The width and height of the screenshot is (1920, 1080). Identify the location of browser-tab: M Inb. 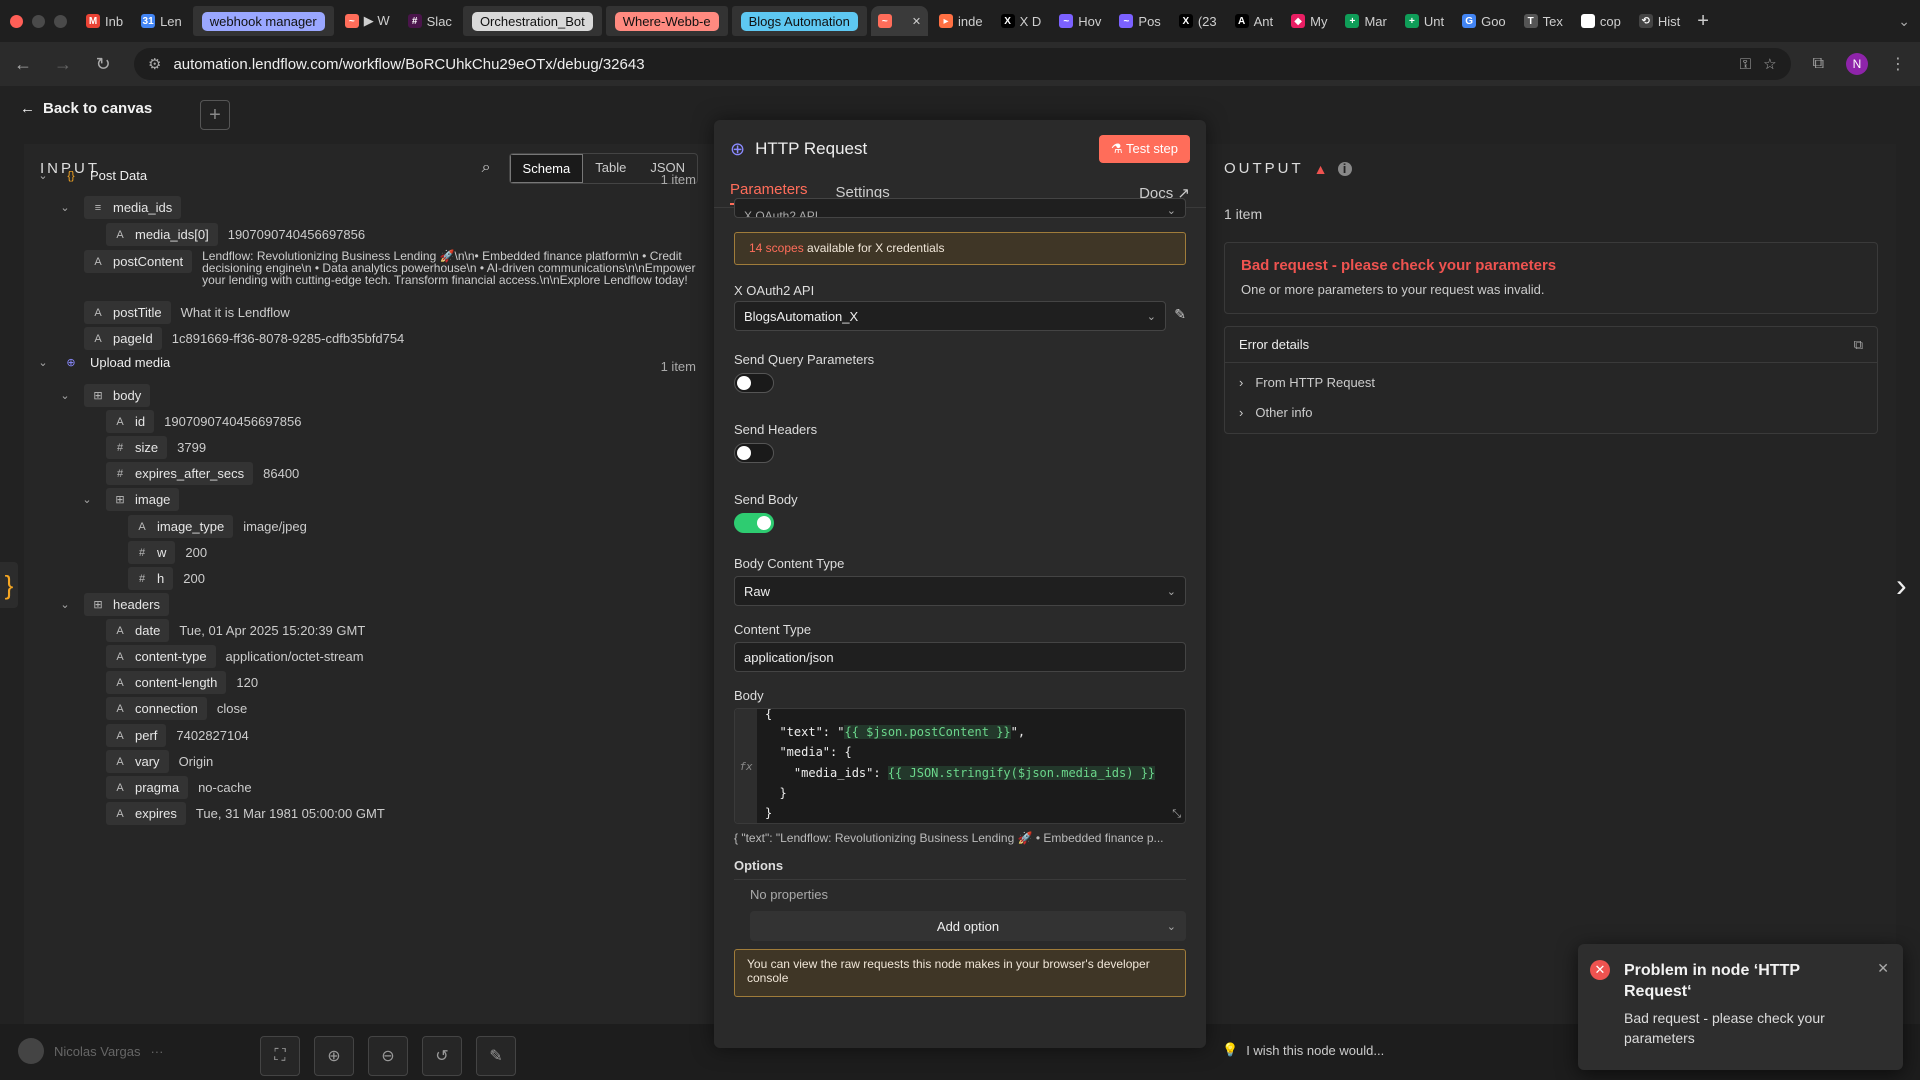
(104, 21).